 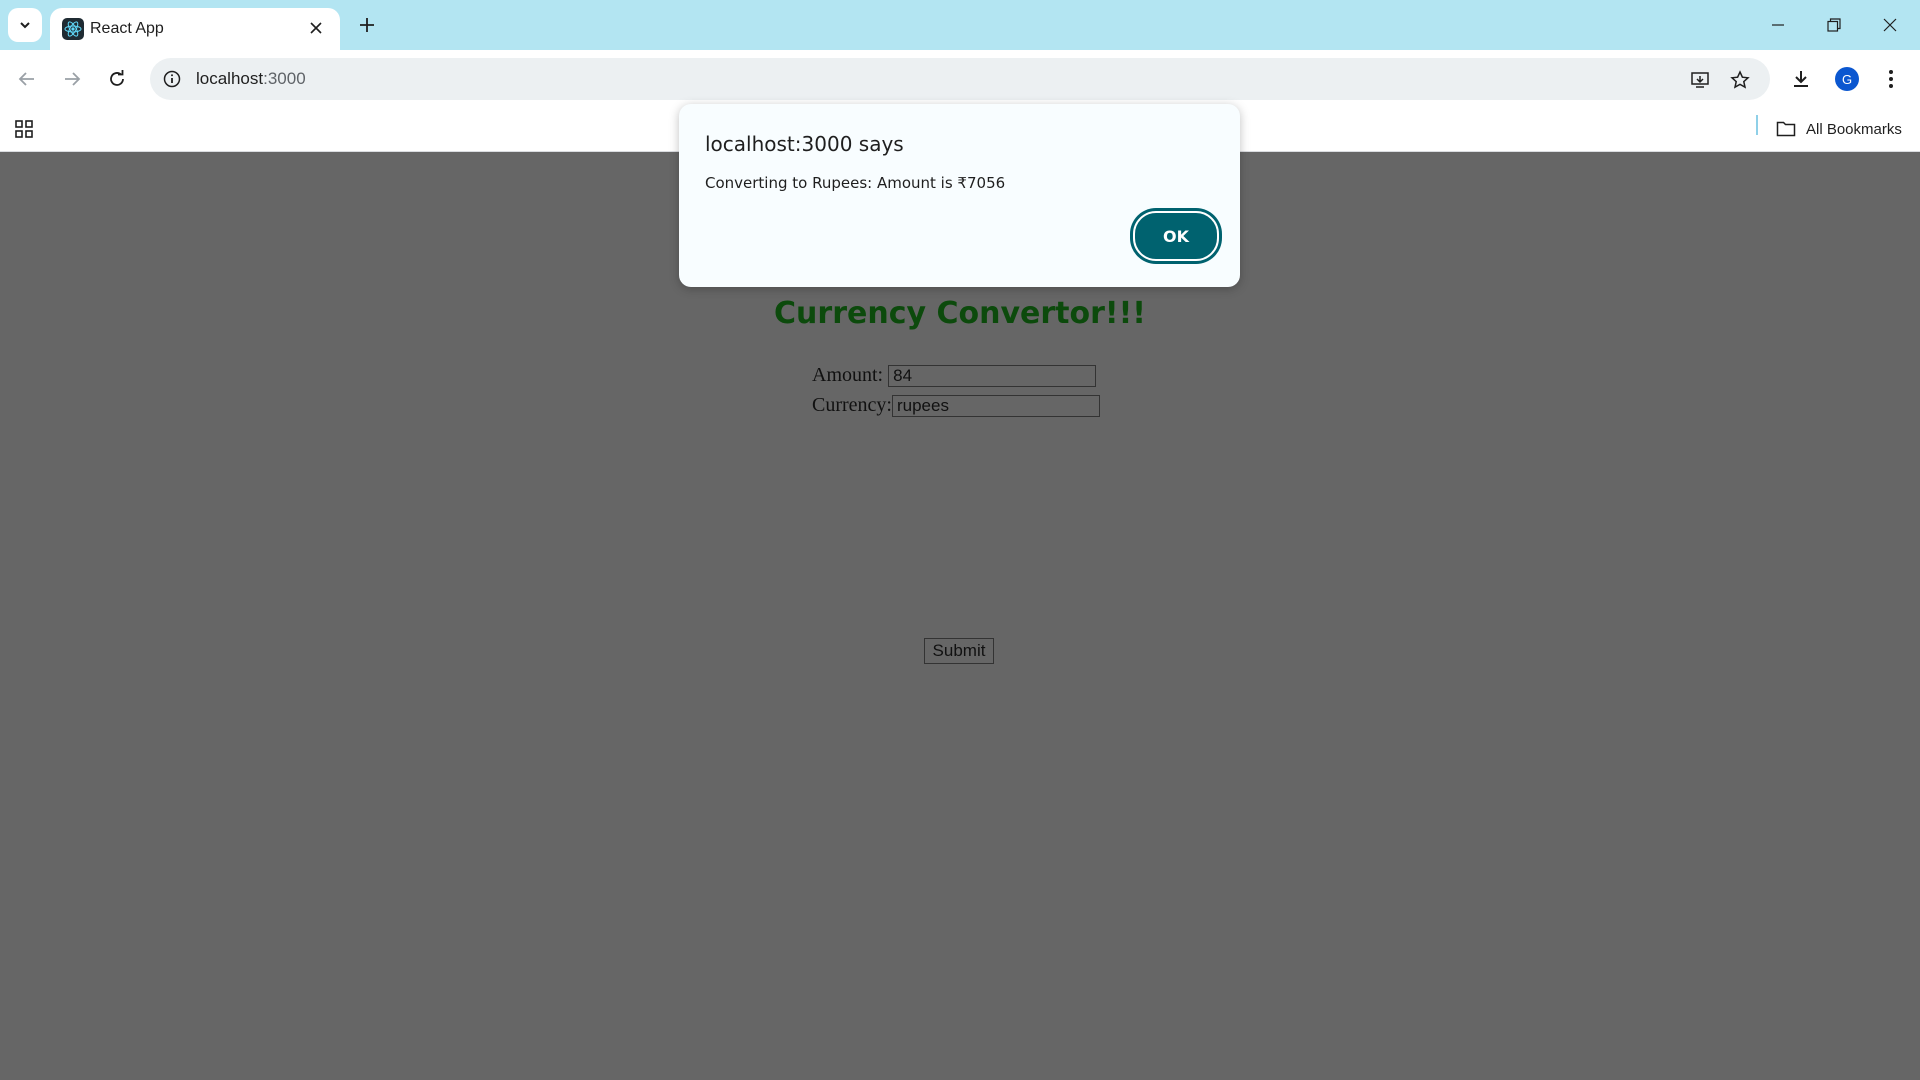 I want to click on all-bookmarks-button: All Bookmarks, so click(x=1839, y=129).